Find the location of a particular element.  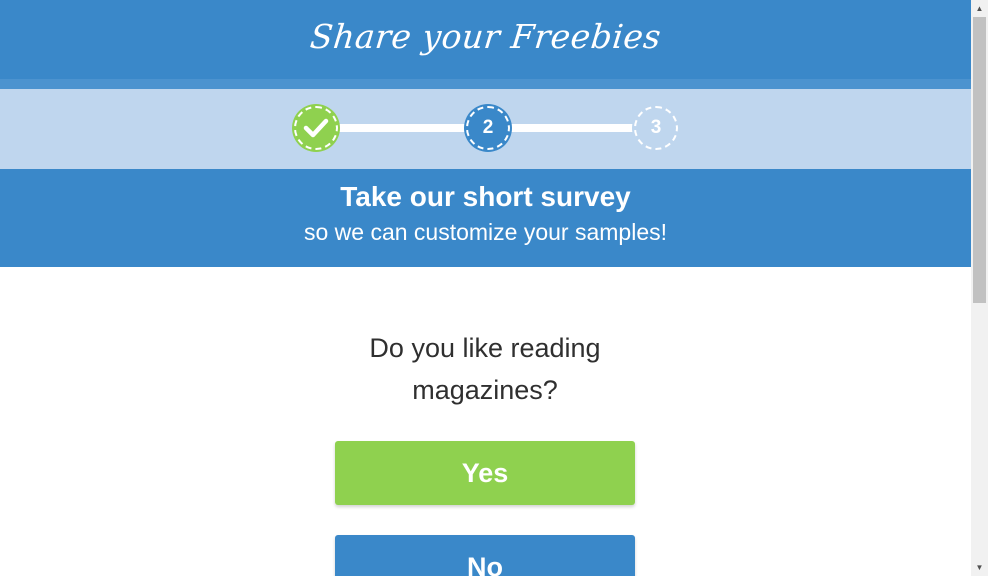

scrollbar-thumb is located at coordinates (979, 160).